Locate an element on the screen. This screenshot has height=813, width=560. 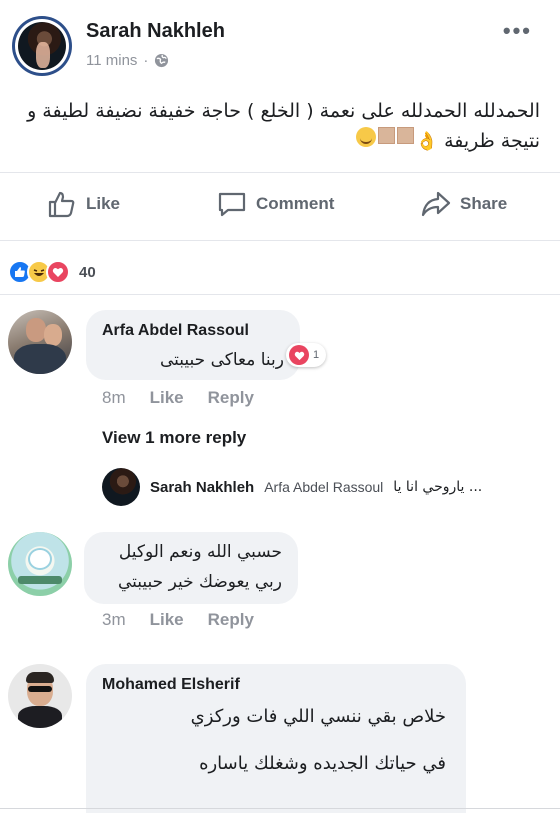
comment-meta: 8m Like Reply is located at coordinates (178, 398).